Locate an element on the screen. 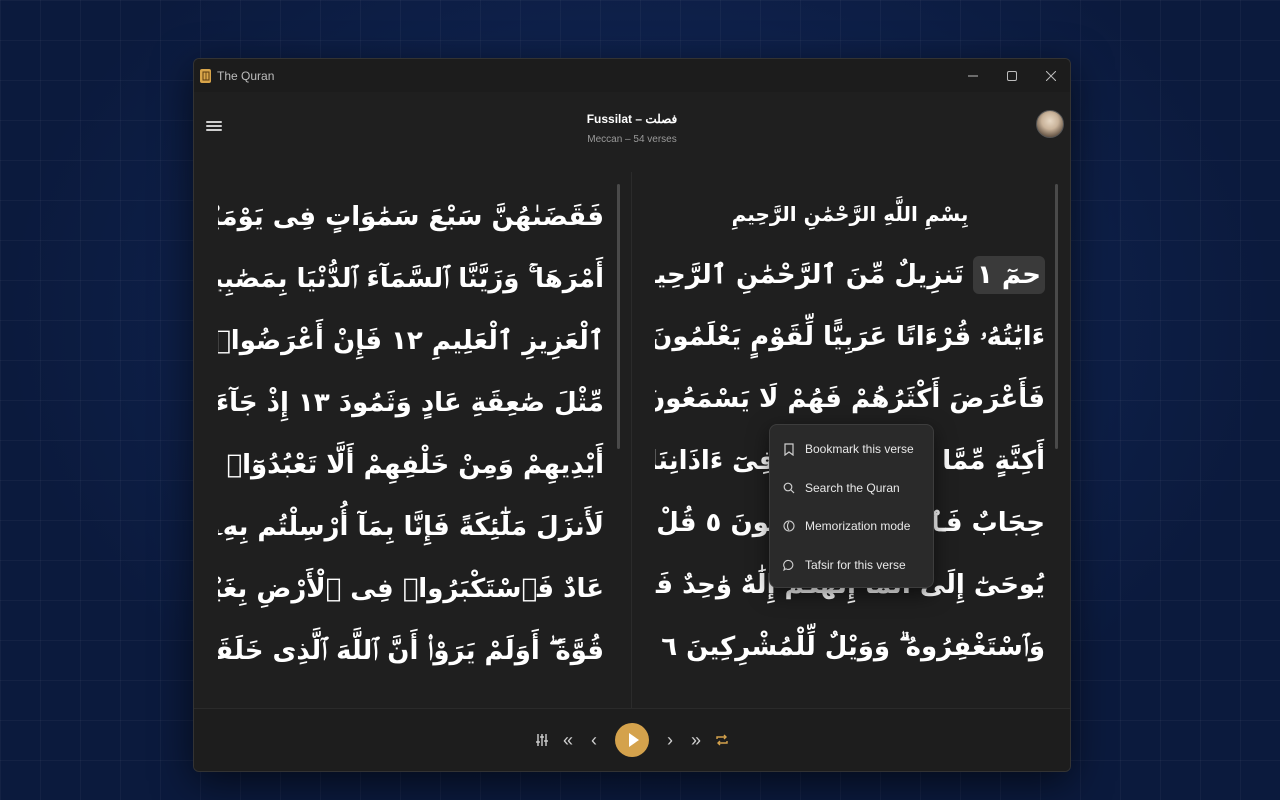 The image size is (1280, 800). app-icon is located at coordinates (205, 75).